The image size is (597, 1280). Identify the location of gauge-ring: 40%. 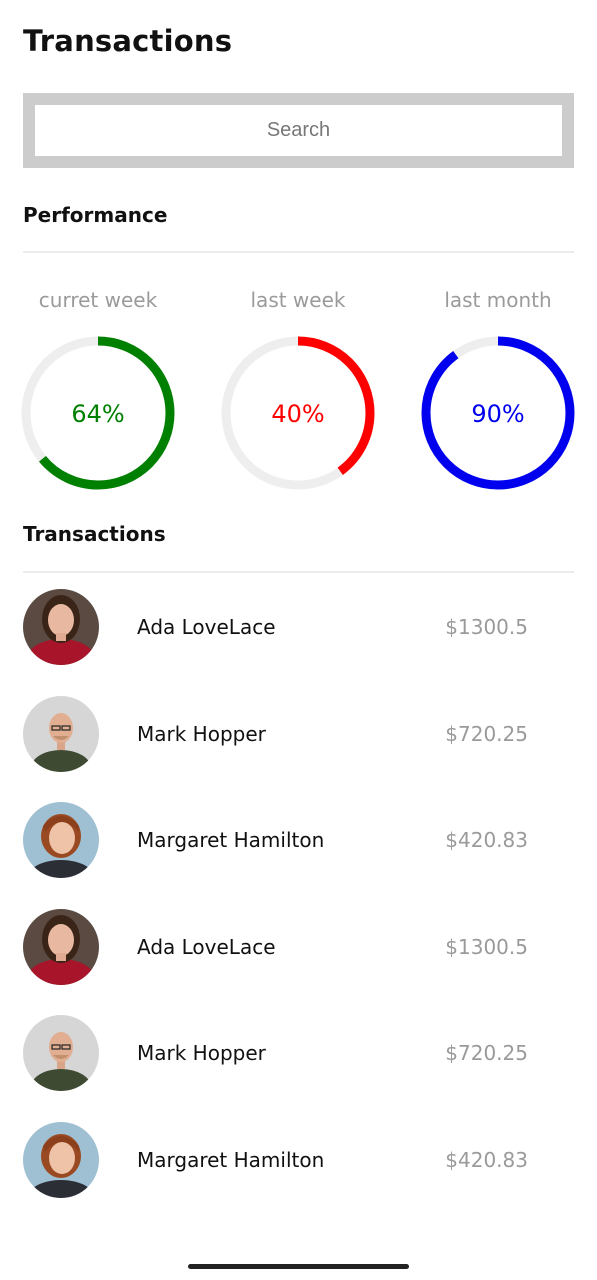
(298, 413).